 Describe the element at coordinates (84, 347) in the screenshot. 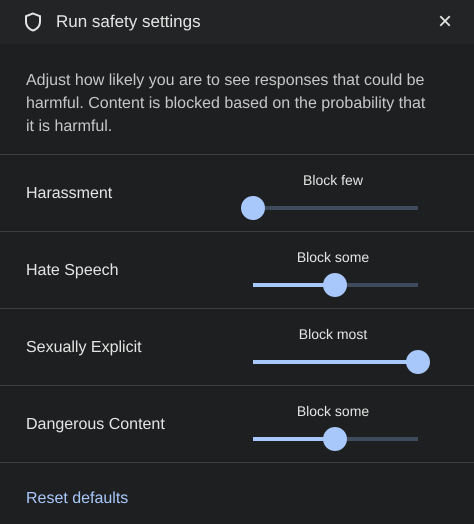

I see `setting-label: Sexually Explicit` at that location.